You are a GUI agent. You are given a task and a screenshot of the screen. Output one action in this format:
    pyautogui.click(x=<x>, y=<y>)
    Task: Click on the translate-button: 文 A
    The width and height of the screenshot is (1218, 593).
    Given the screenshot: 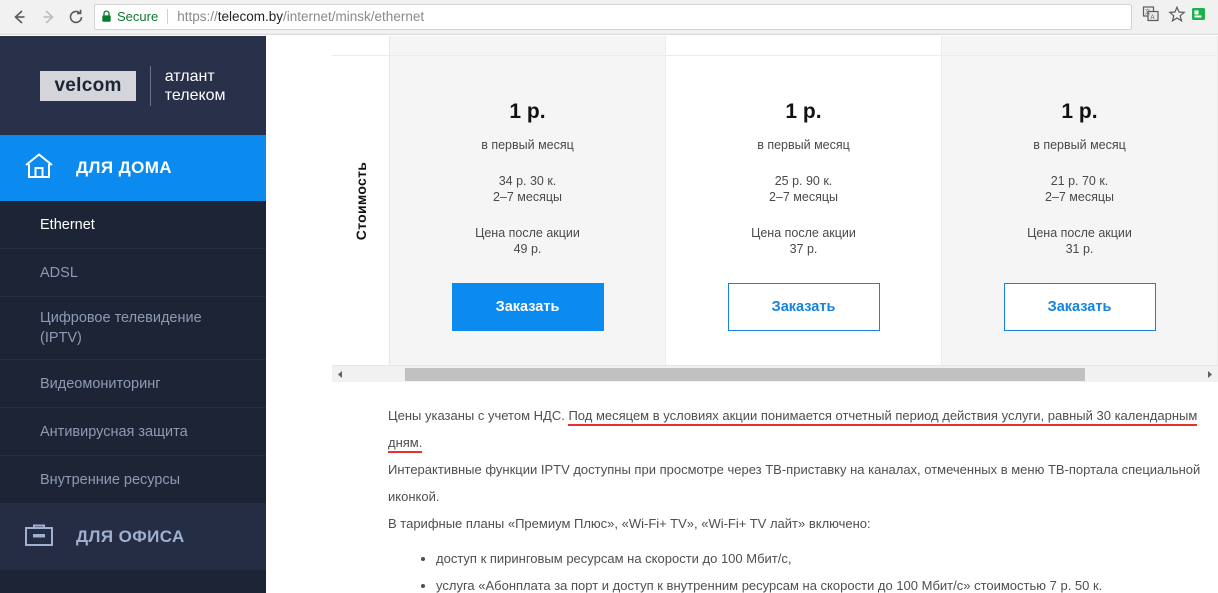 What is the action you would take?
    pyautogui.click(x=1151, y=17)
    